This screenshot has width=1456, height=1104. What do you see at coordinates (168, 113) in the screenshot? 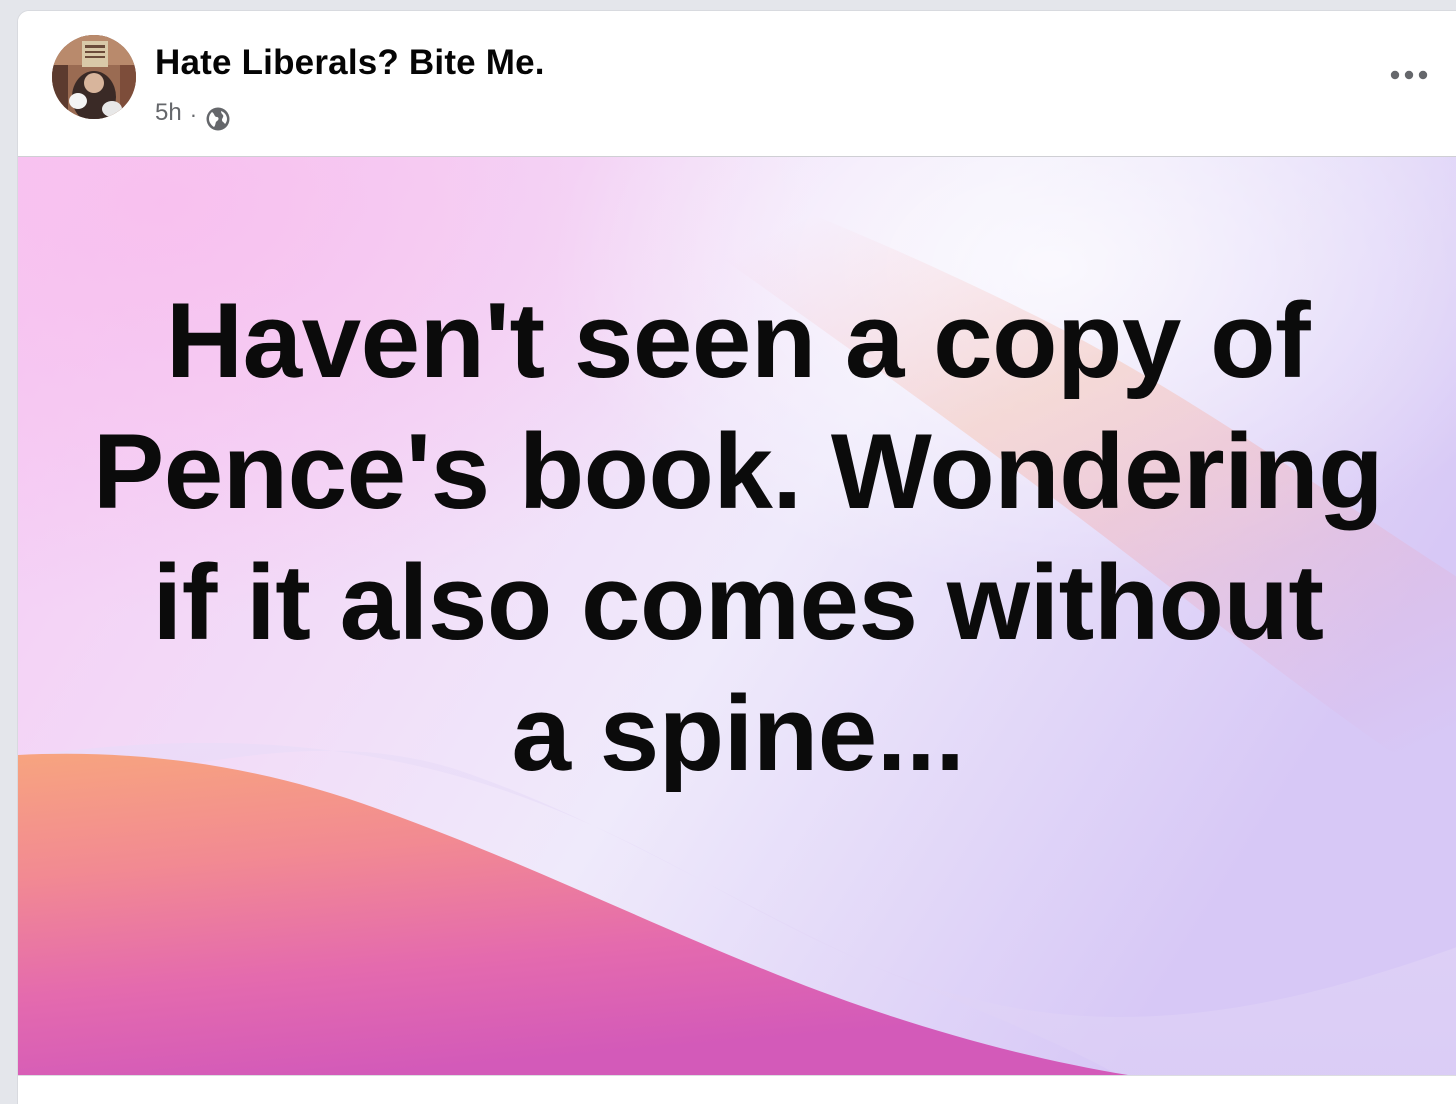
I see `post-timestamp: 5h` at bounding box center [168, 113].